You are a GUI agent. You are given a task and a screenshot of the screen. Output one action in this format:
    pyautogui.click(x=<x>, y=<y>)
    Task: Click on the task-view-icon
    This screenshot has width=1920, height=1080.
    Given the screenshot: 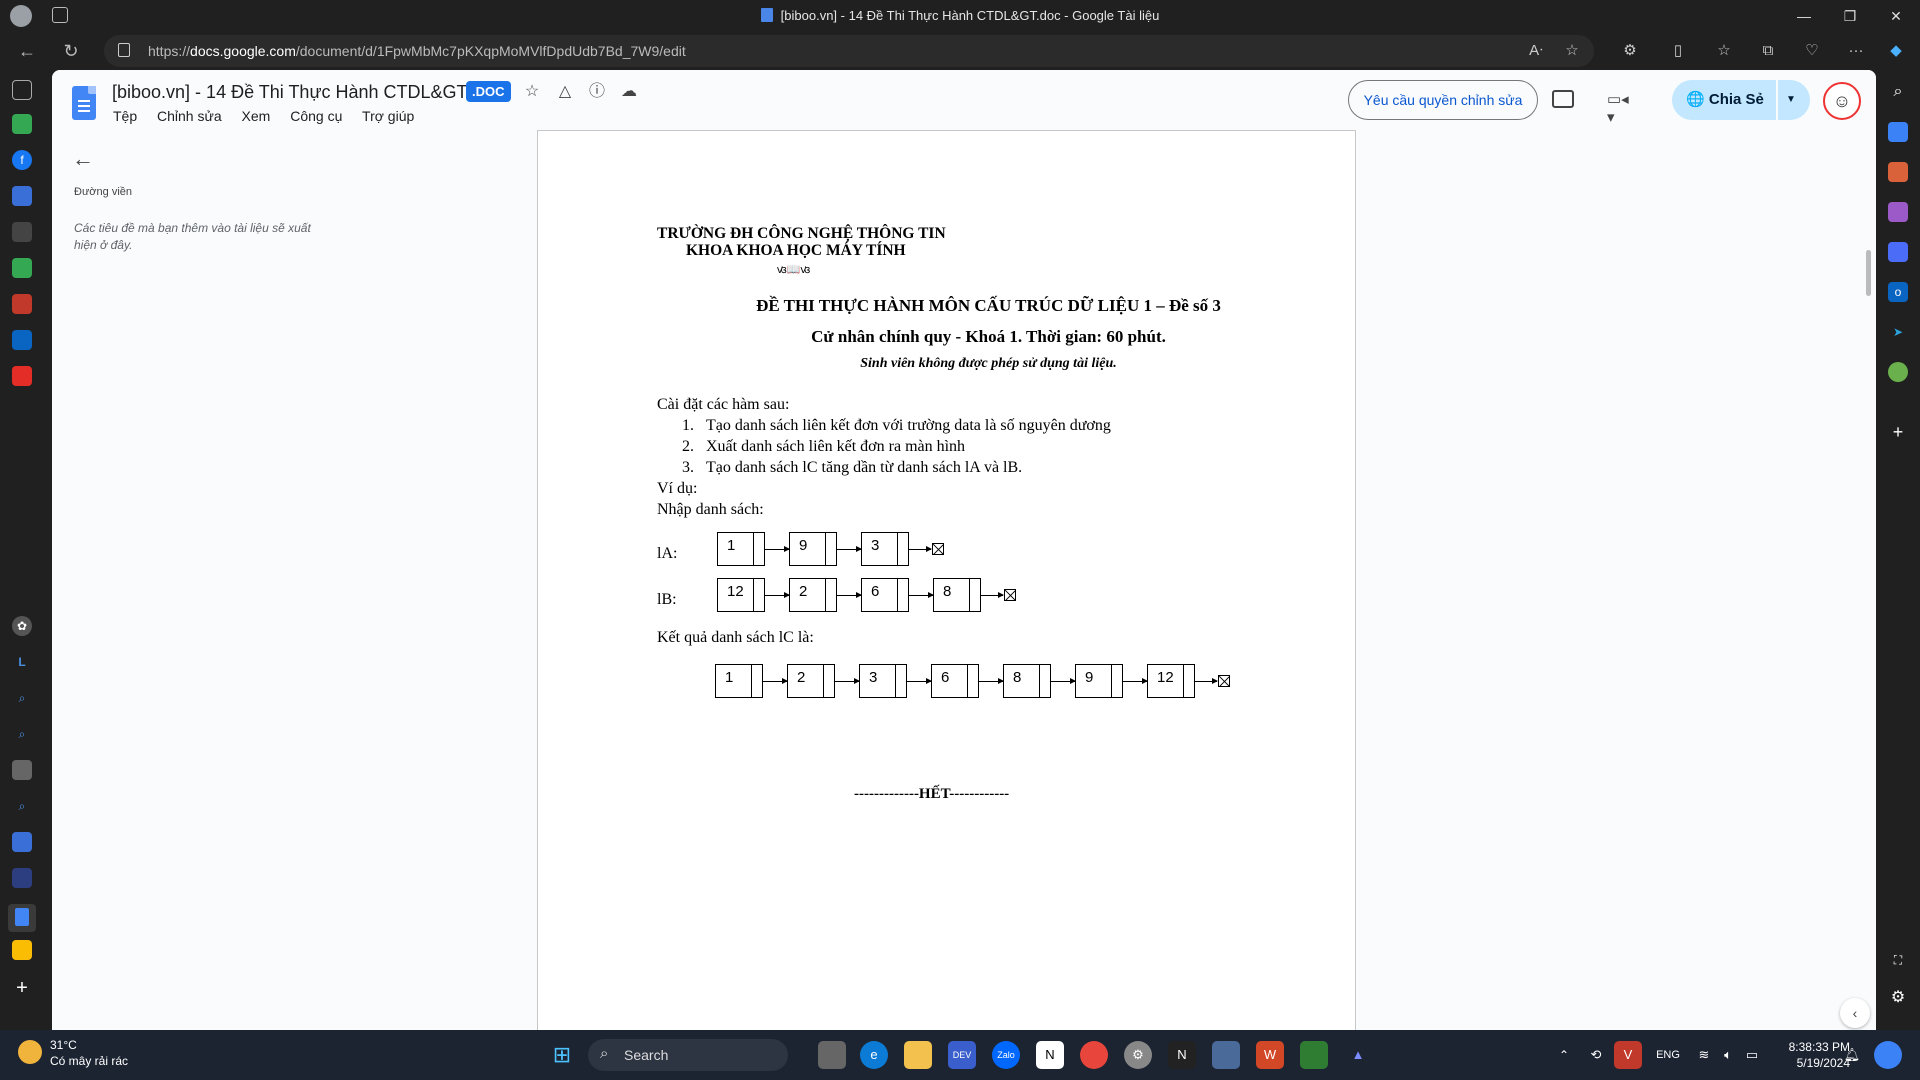 What is the action you would take?
    pyautogui.click(x=832, y=1055)
    